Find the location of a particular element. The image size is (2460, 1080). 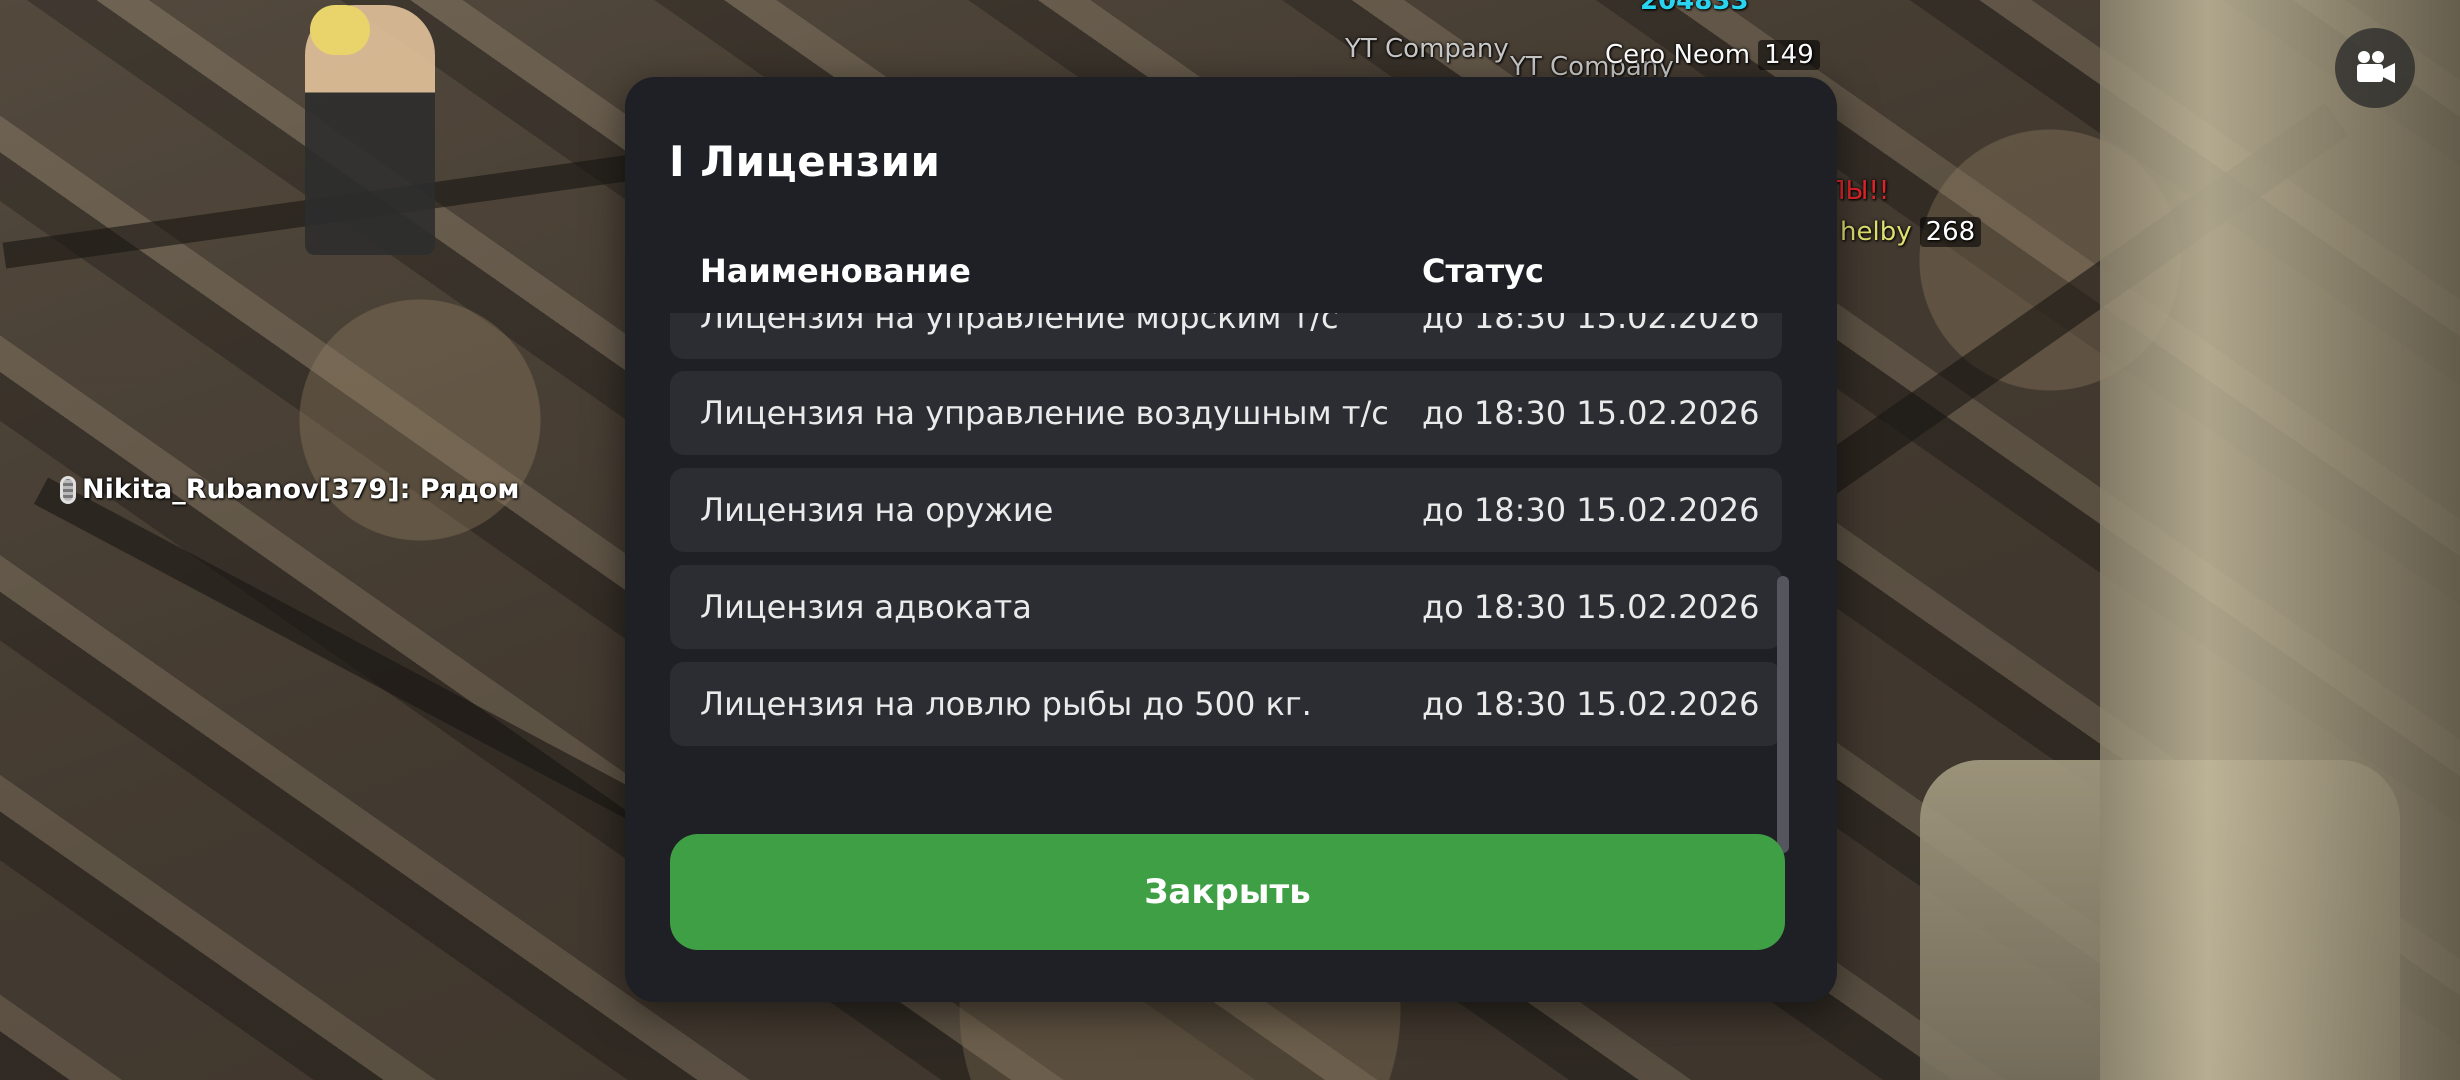

scrollbar-track is located at coordinates (1783, 583).